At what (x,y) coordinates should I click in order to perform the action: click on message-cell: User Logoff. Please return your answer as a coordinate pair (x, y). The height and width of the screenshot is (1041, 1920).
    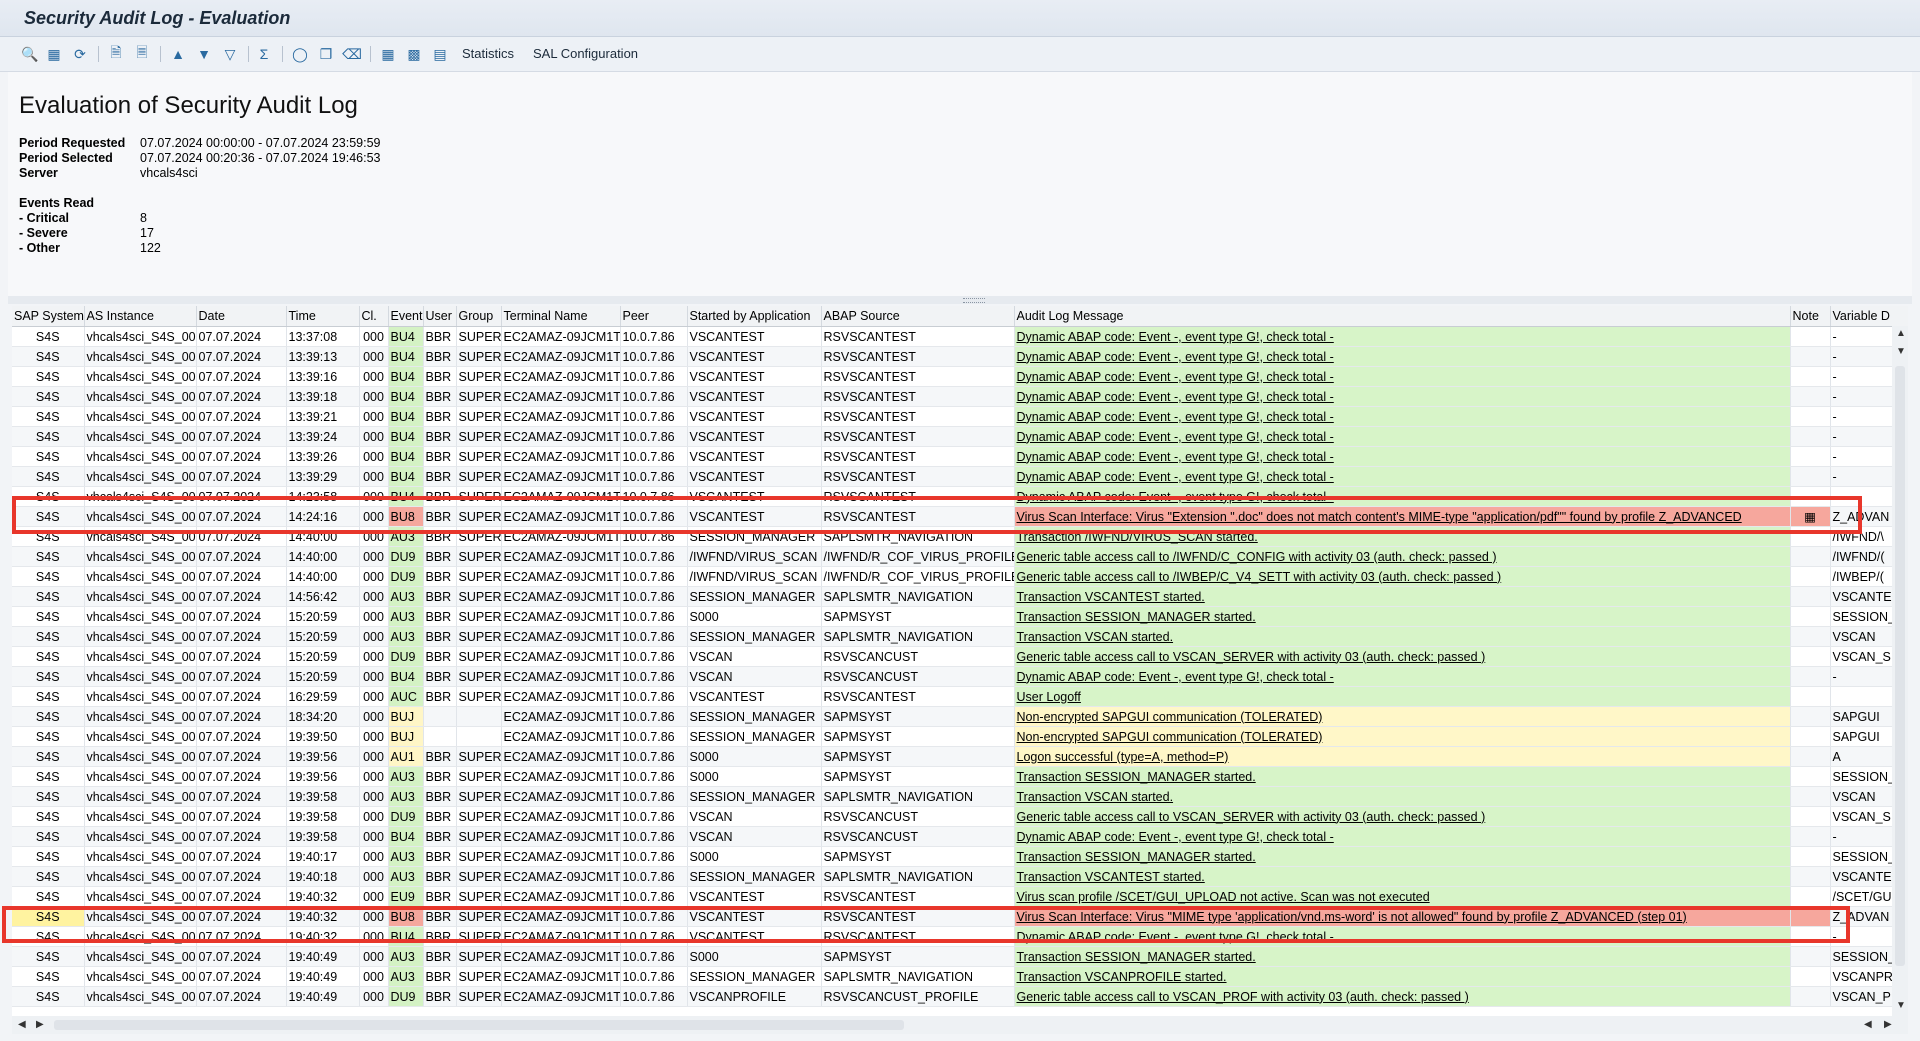
    Looking at the image, I should click on (1402, 696).